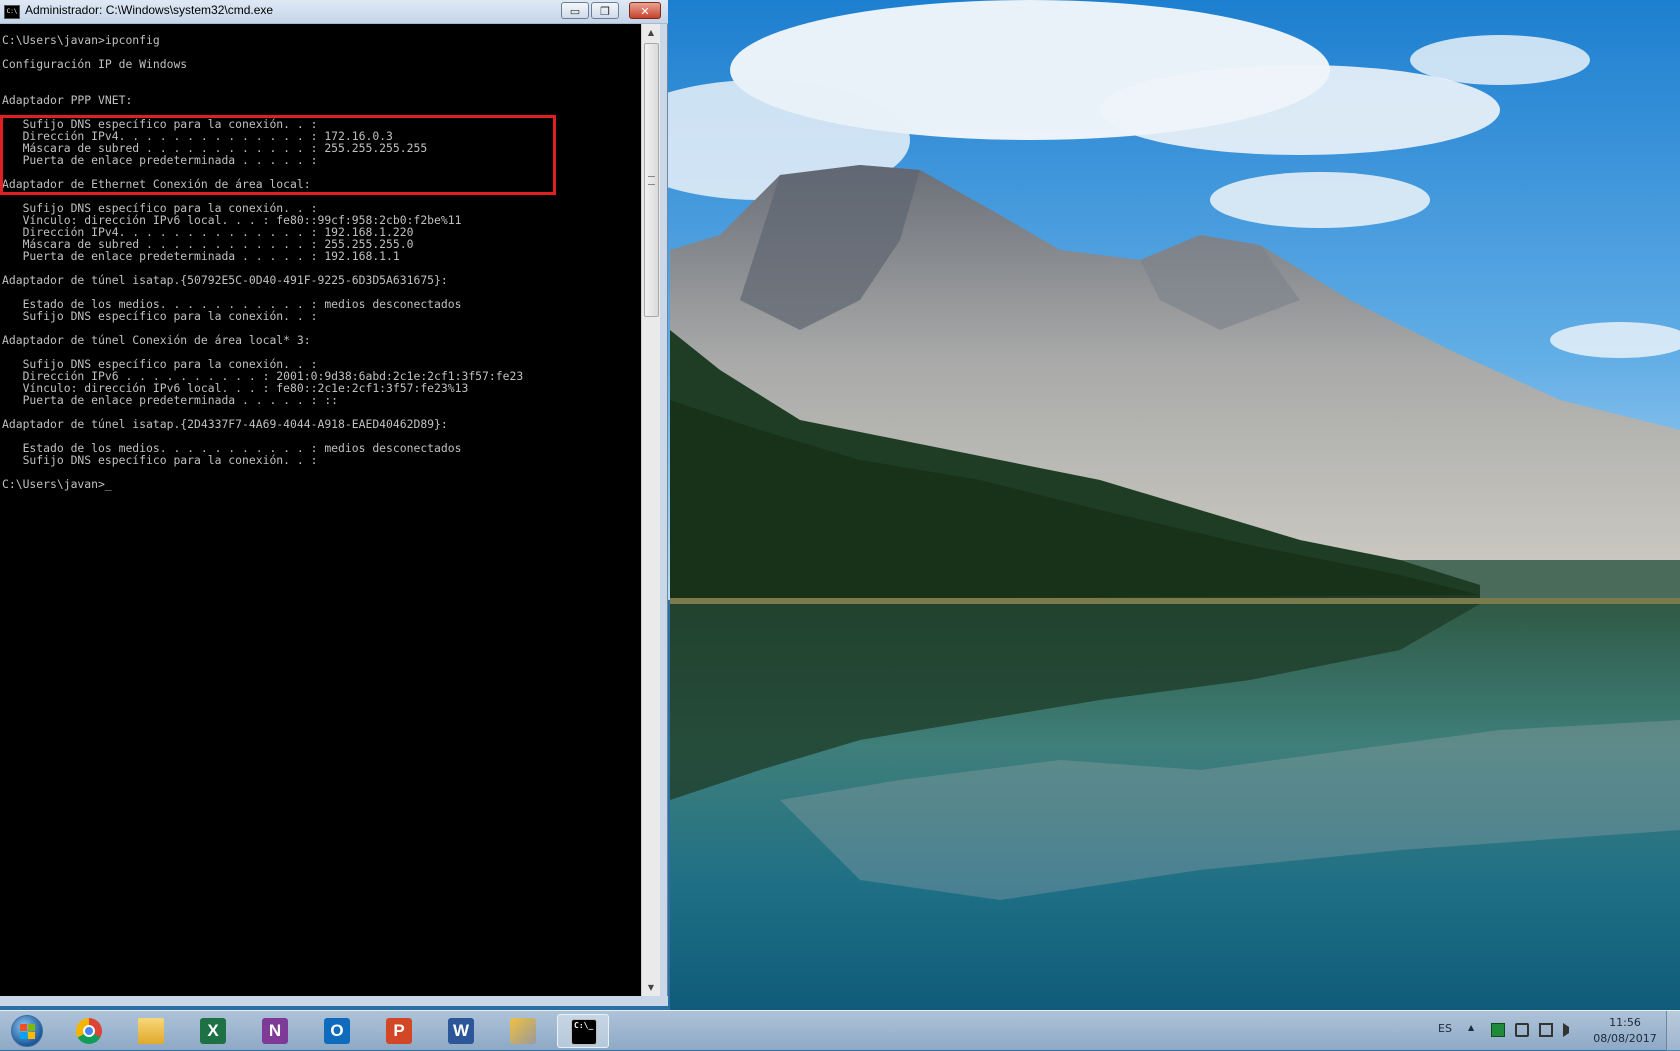  What do you see at coordinates (651, 987) in the screenshot?
I see `scroll-down-arrow-icon: ▼` at bounding box center [651, 987].